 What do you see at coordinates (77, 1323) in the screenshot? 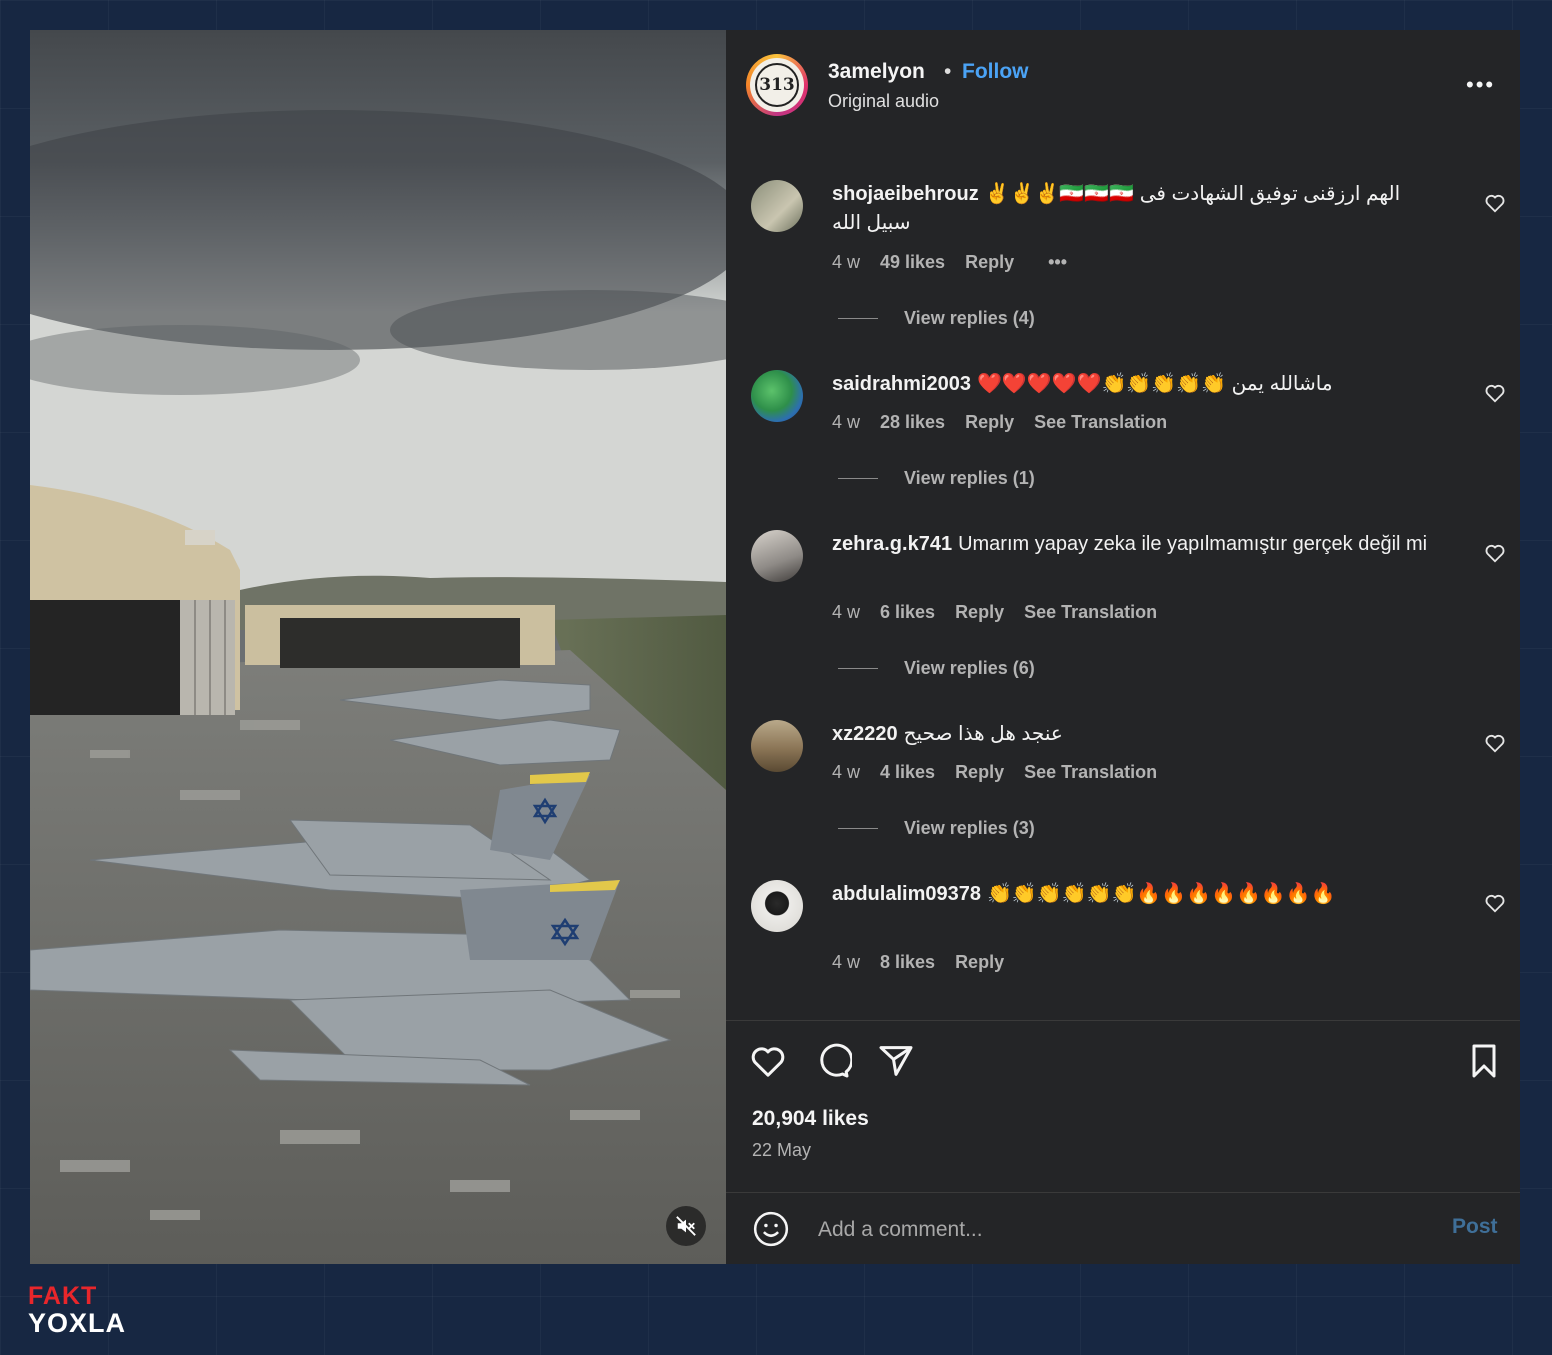
I see `logo-line-2: YOXLA` at bounding box center [77, 1323].